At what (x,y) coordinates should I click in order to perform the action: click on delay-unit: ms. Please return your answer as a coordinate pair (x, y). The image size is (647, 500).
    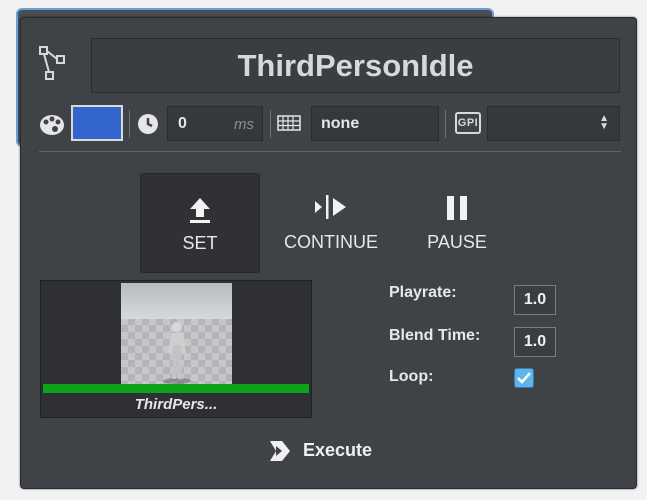
    Looking at the image, I should click on (244, 124).